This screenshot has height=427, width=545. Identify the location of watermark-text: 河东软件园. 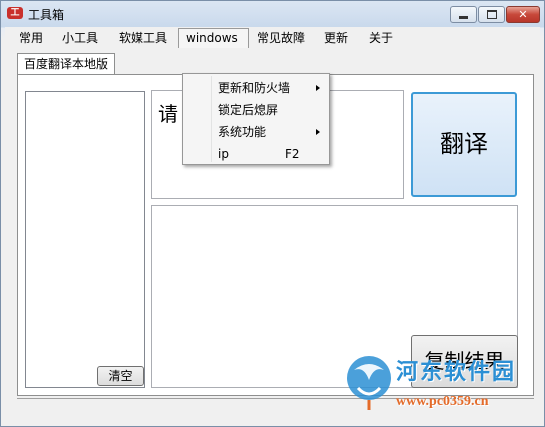
(456, 372).